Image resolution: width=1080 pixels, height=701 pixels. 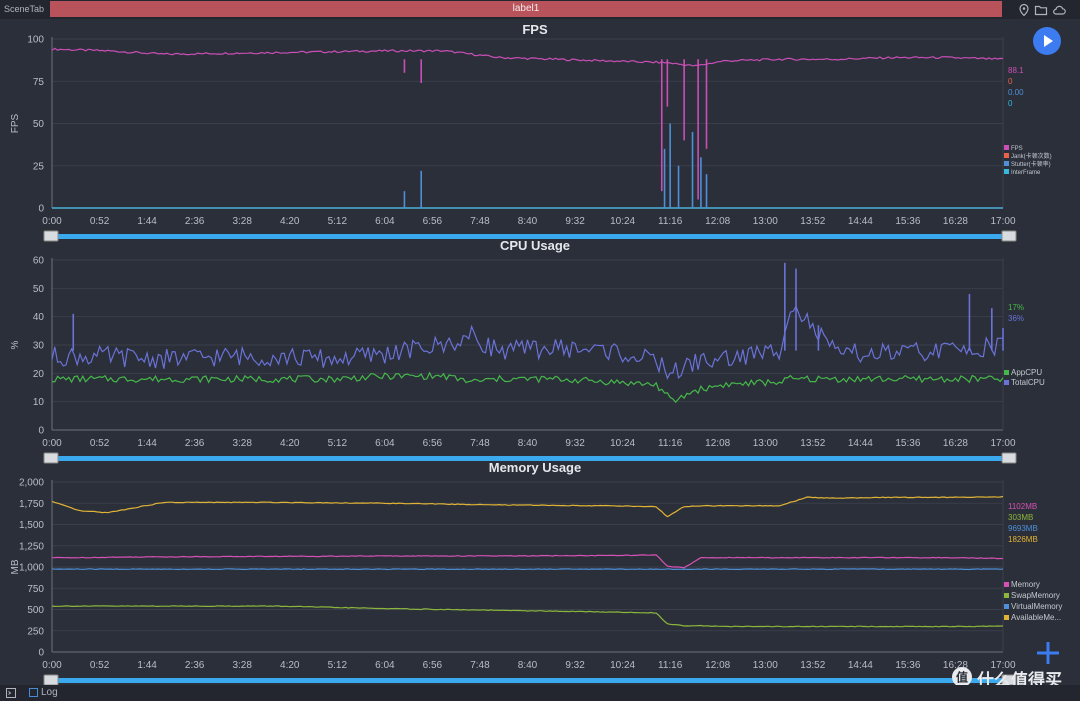 I want to click on current-value: 36%, so click(x=1016, y=318).